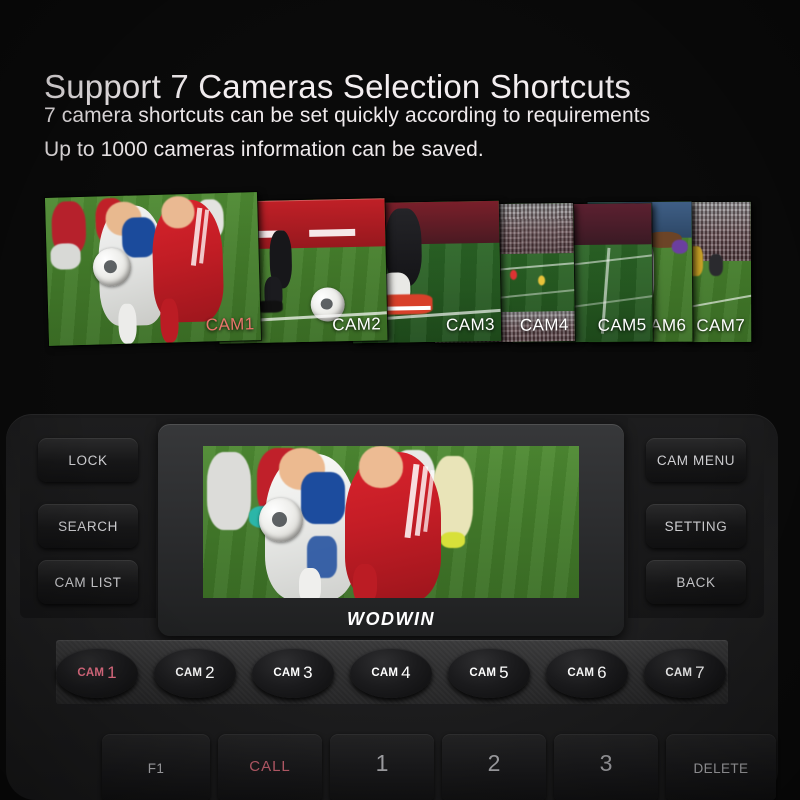 This screenshot has width=800, height=800. I want to click on live-preview-screen, so click(391, 522).